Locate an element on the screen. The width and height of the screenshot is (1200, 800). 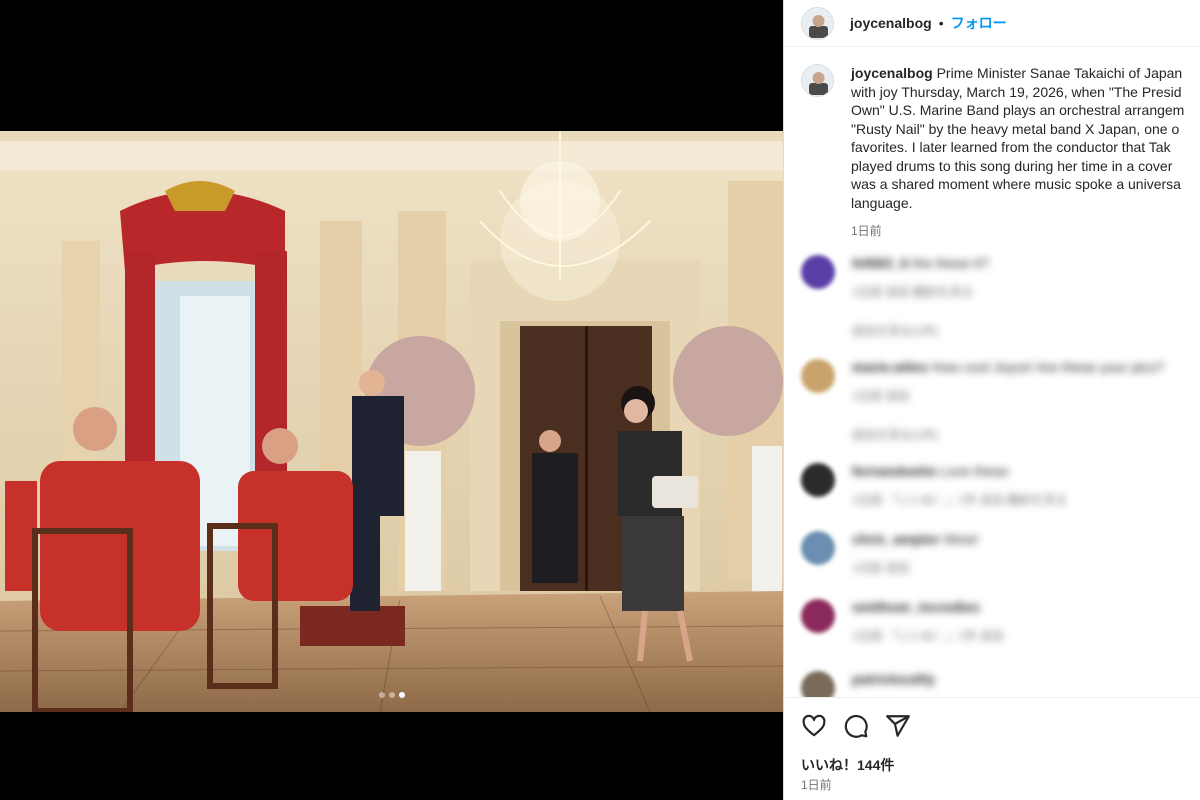
post-header: joycenalbog • フォロー is located at coordinates (992, 23).